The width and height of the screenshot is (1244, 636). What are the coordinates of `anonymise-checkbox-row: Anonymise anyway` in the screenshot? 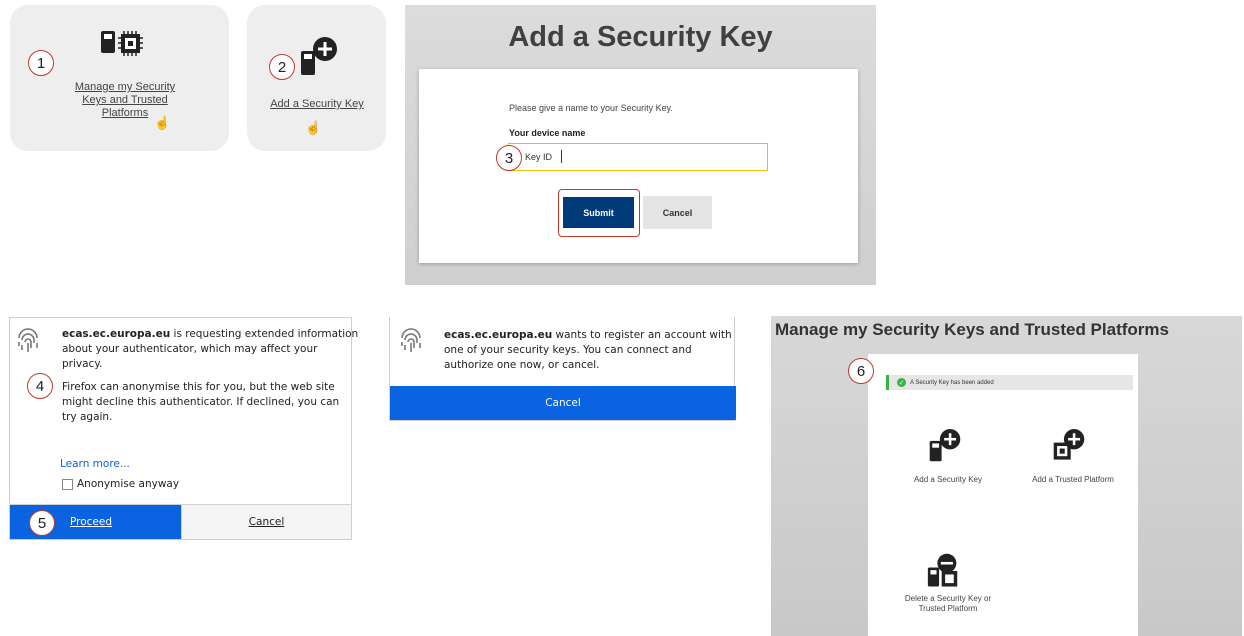 It's located at (120, 484).